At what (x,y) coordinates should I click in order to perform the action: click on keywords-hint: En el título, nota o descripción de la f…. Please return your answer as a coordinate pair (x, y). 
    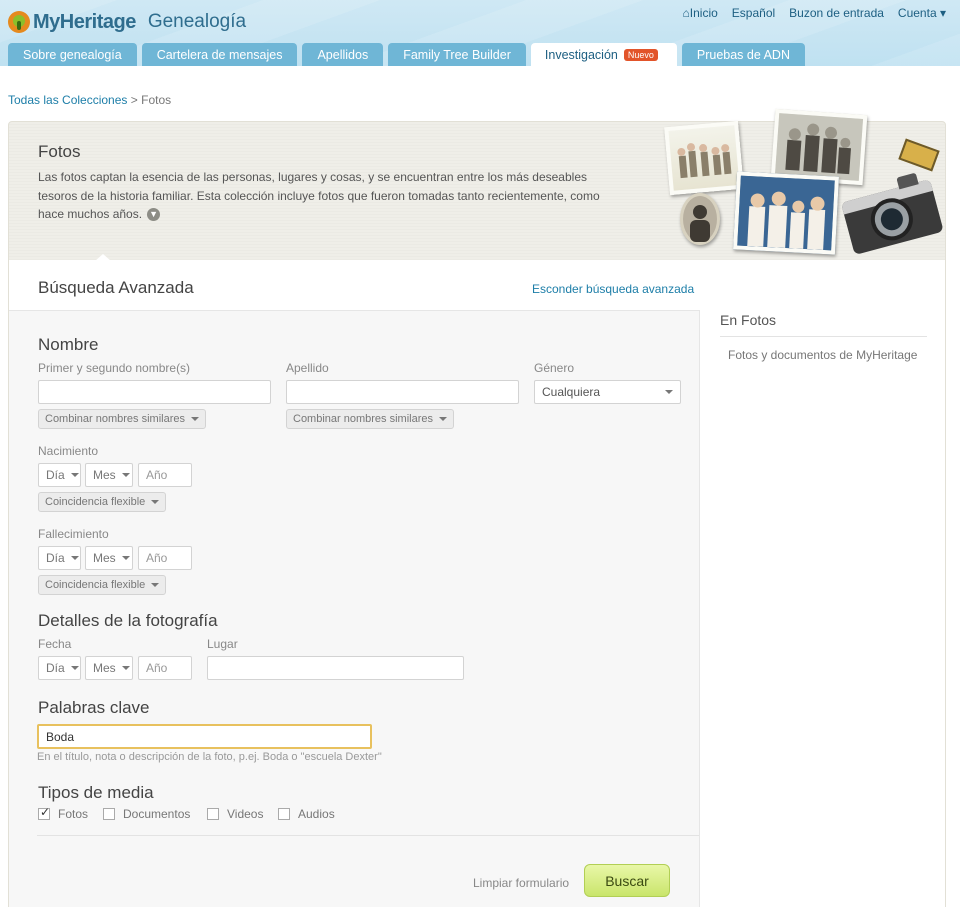
    Looking at the image, I should click on (209, 757).